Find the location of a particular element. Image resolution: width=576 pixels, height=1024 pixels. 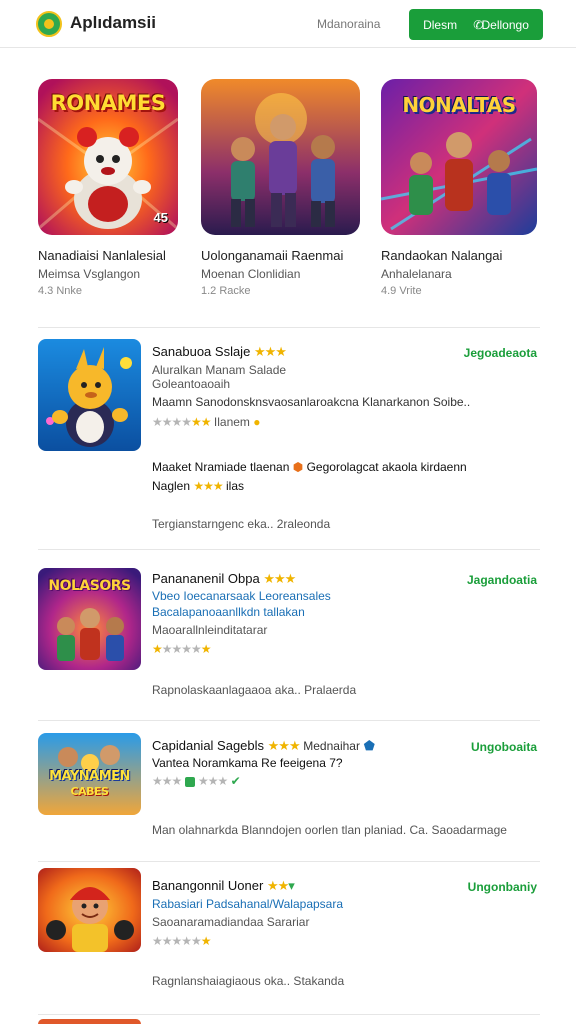

featured-card-image: NONALTAS is located at coordinates (459, 157).